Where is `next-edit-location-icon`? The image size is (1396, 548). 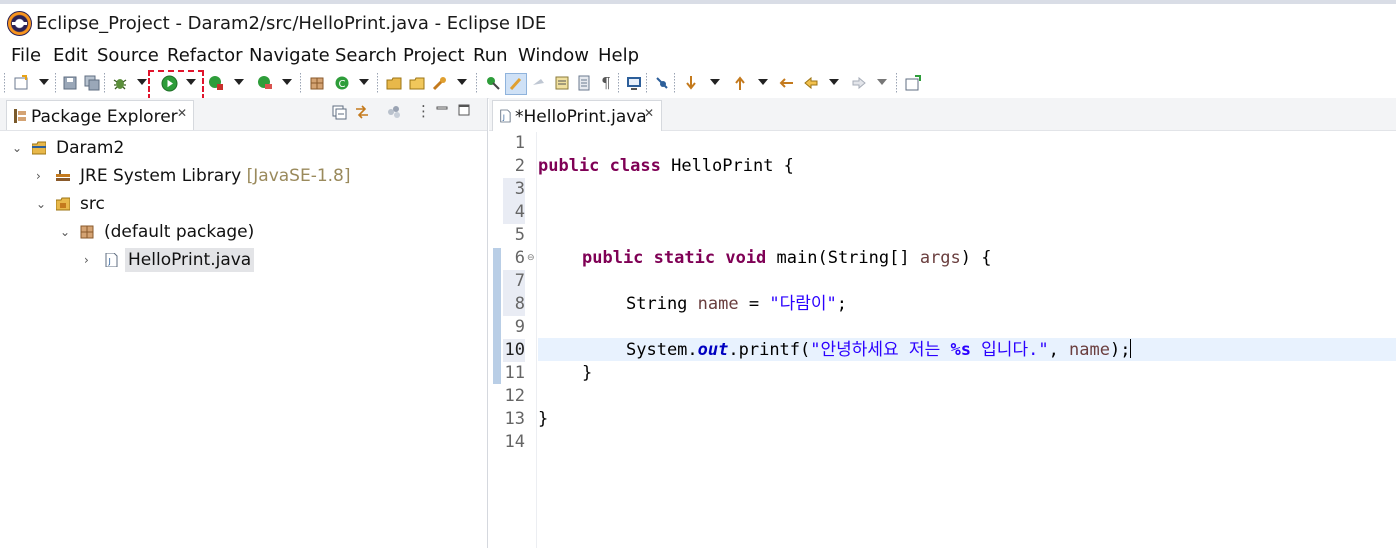 next-edit-location-icon is located at coordinates (691, 83).